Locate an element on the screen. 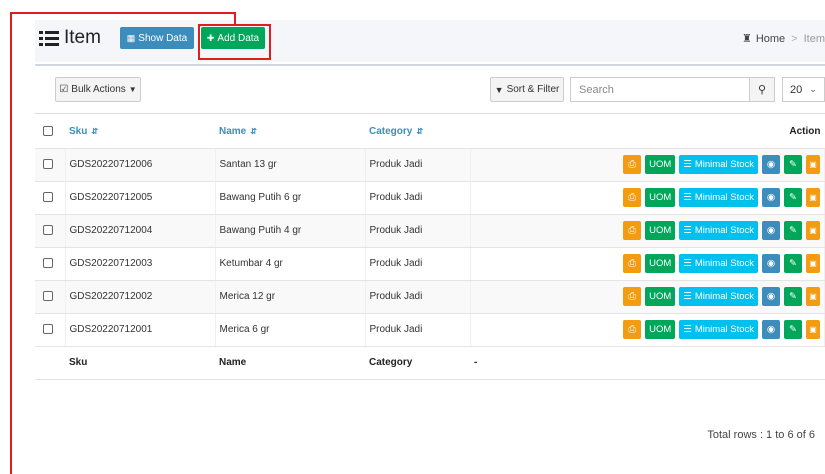 The width and height of the screenshot is (825, 474). sort-filter-button: ▼ Sort & Filter is located at coordinates (527, 89).